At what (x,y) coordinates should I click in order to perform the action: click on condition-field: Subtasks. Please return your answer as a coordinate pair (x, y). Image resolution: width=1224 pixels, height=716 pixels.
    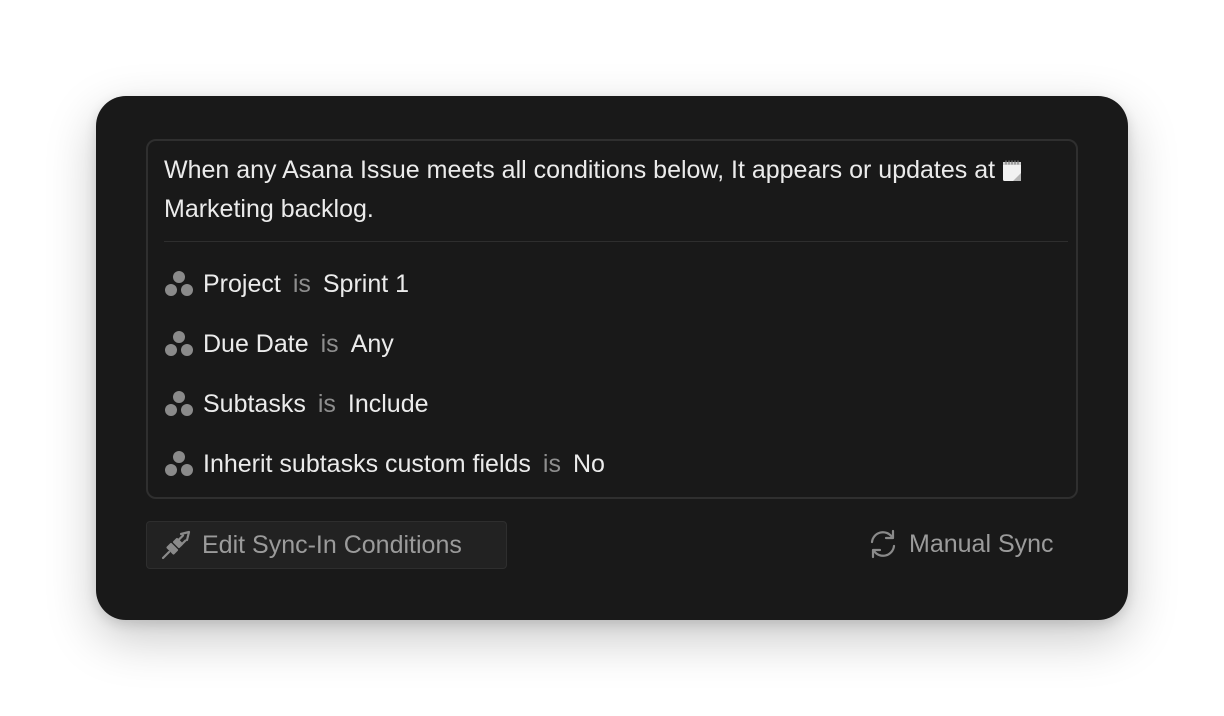
    Looking at the image, I should click on (254, 403).